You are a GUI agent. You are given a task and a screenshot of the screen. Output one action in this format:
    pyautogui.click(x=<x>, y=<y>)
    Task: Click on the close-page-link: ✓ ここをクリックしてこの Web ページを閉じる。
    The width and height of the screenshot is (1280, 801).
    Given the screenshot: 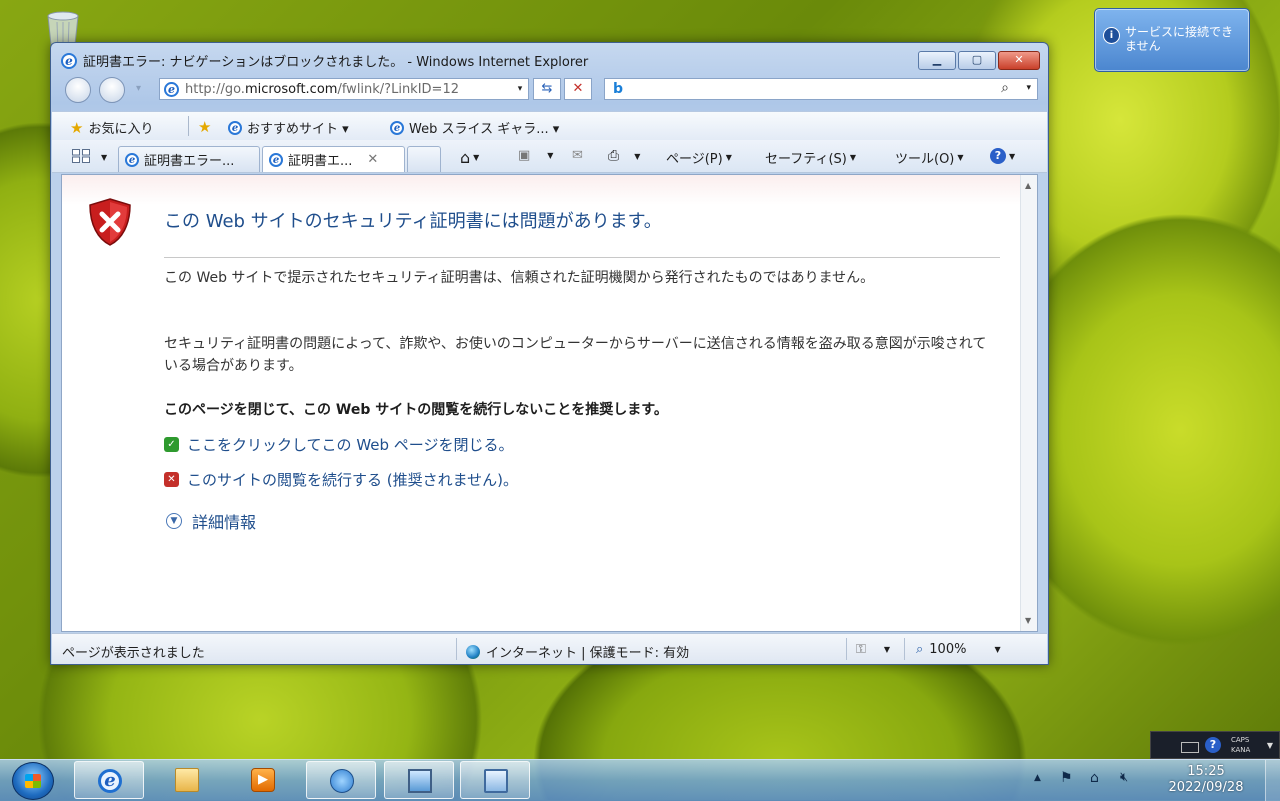 What is the action you would take?
    pyautogui.click(x=339, y=444)
    